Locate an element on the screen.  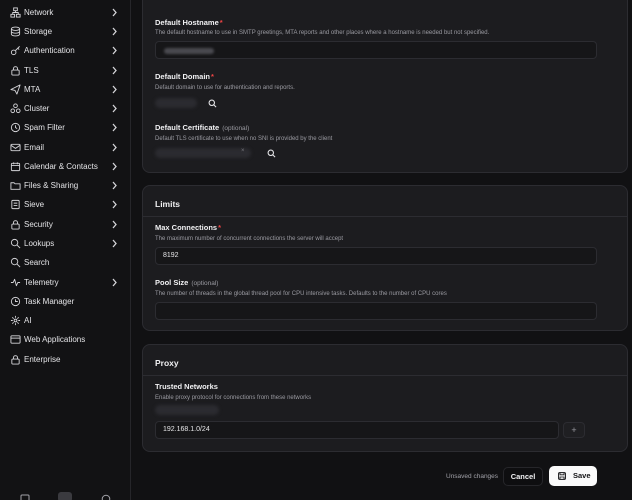
sidebar-item-label: Network is located at coordinates (39, 12).